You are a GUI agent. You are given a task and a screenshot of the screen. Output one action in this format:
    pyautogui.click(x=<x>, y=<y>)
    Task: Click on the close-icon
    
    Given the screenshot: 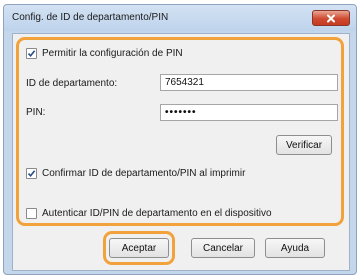 What is the action you would take?
    pyautogui.click(x=331, y=18)
    